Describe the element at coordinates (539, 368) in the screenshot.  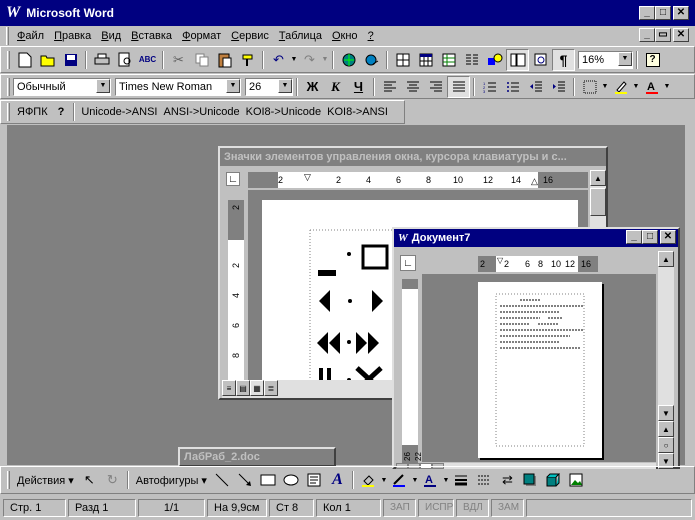
I see `doc2-page-area` at that location.